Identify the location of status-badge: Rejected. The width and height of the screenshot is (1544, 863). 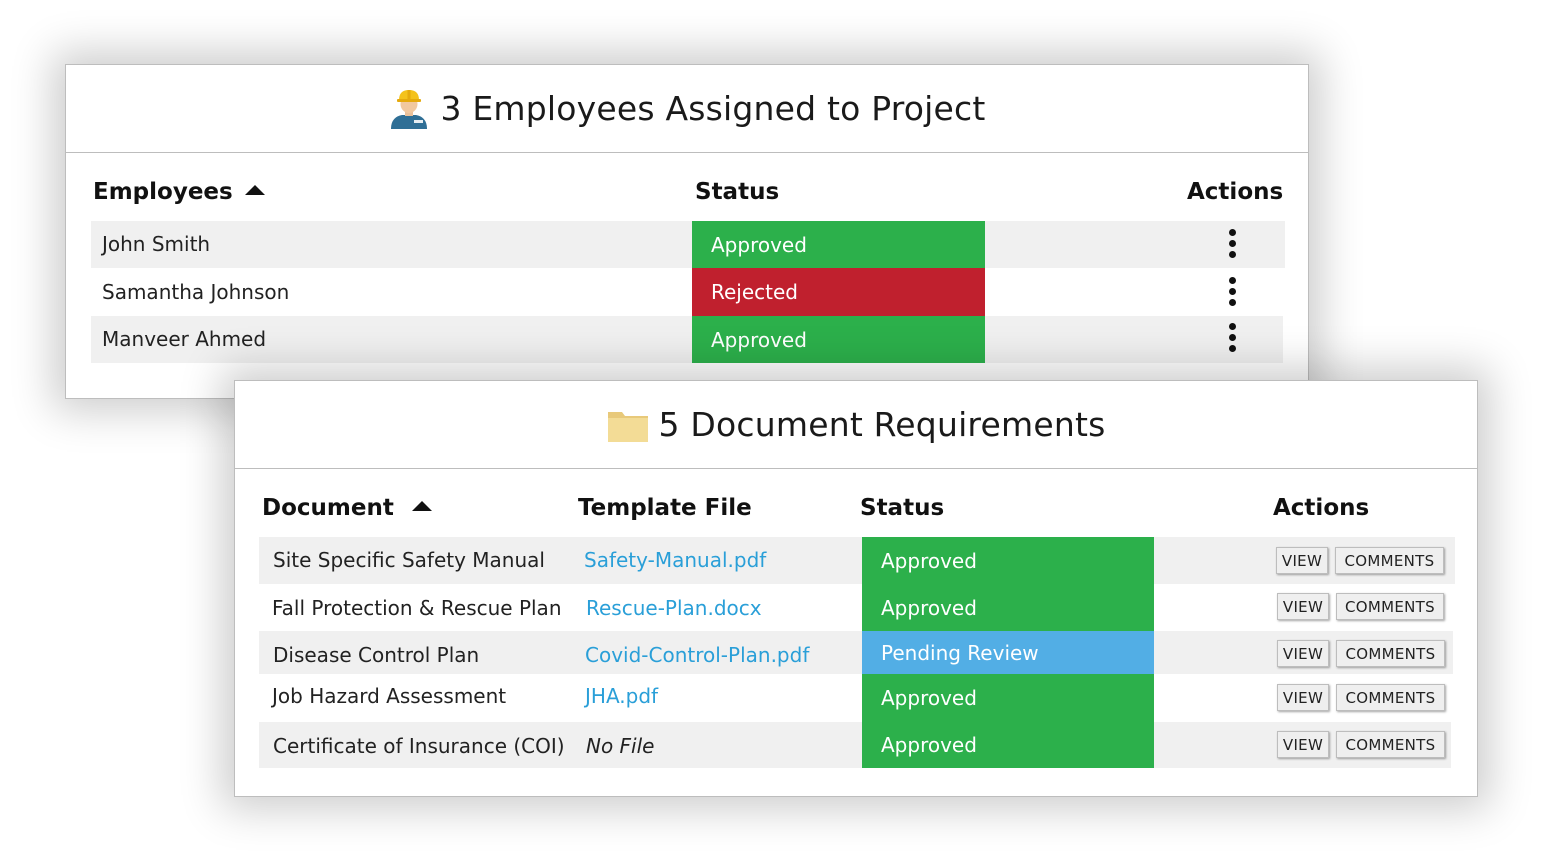
(838, 292).